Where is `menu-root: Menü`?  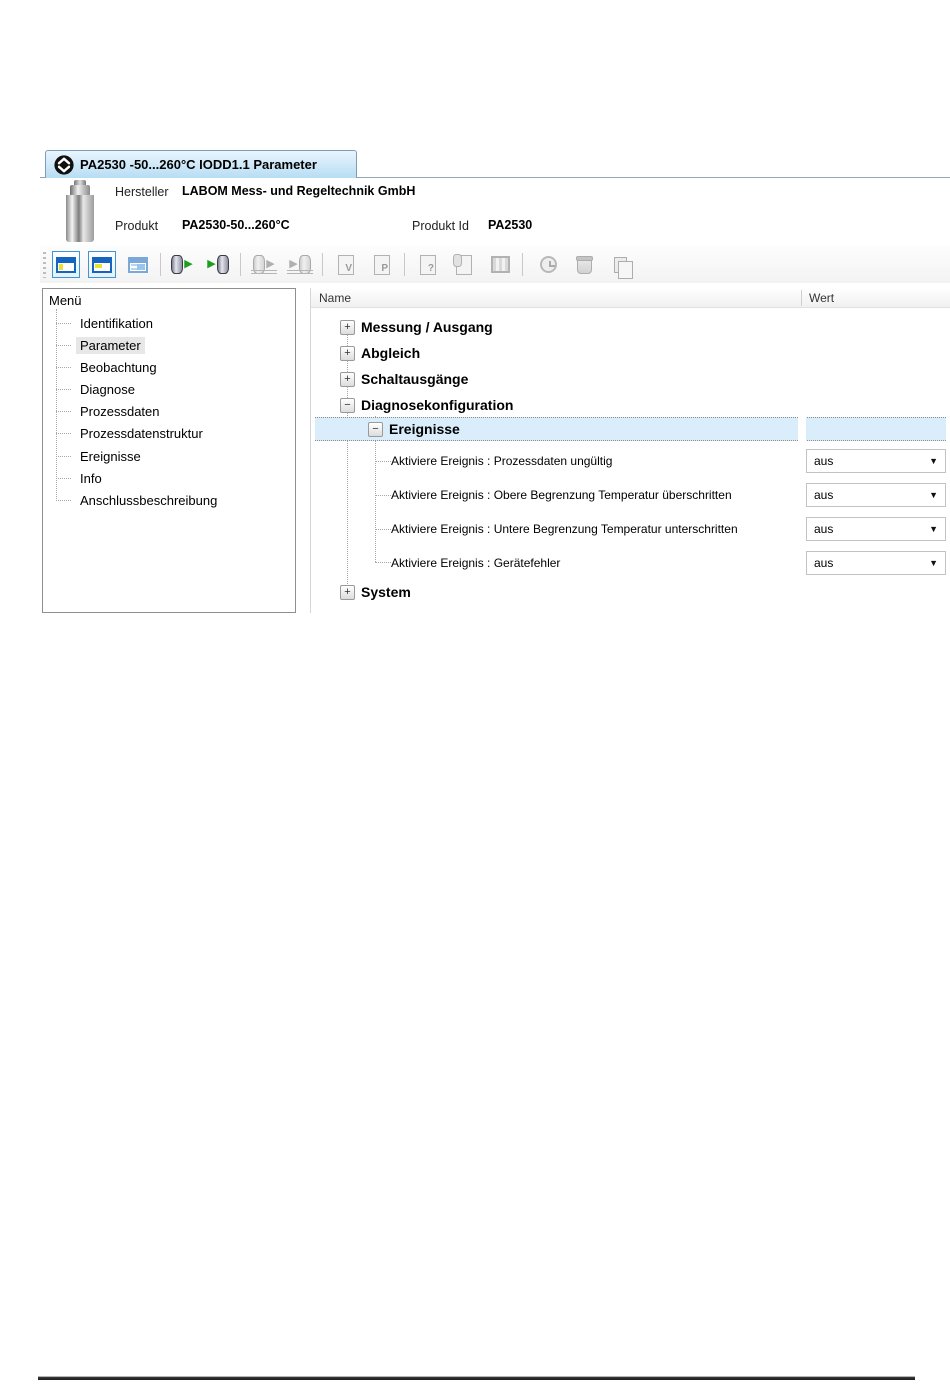 menu-root: Menü is located at coordinates (65, 300).